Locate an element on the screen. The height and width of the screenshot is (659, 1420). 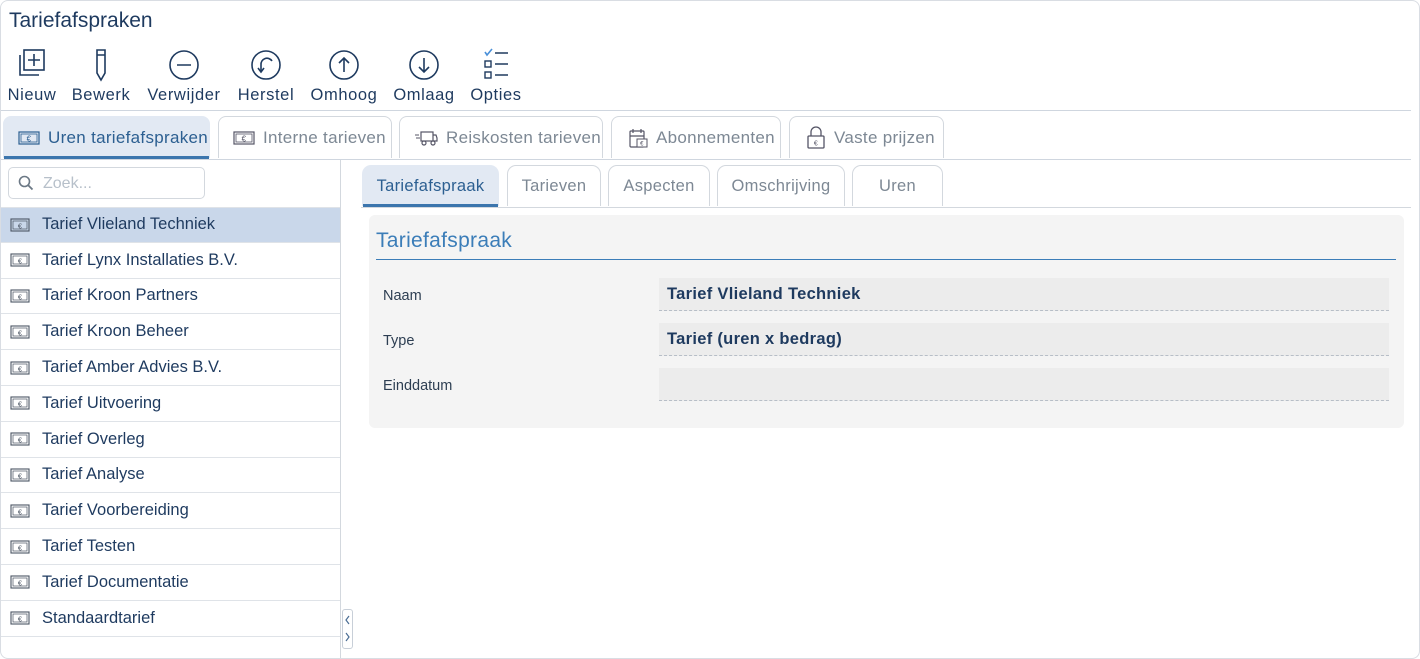
tab-interne-tarieven: € Interne tarieven is located at coordinates (305, 137).